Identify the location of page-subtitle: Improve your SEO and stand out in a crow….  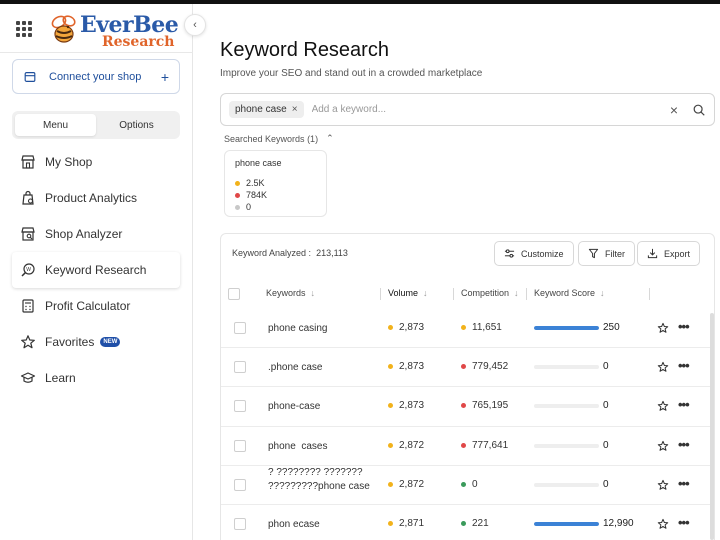
(351, 73).